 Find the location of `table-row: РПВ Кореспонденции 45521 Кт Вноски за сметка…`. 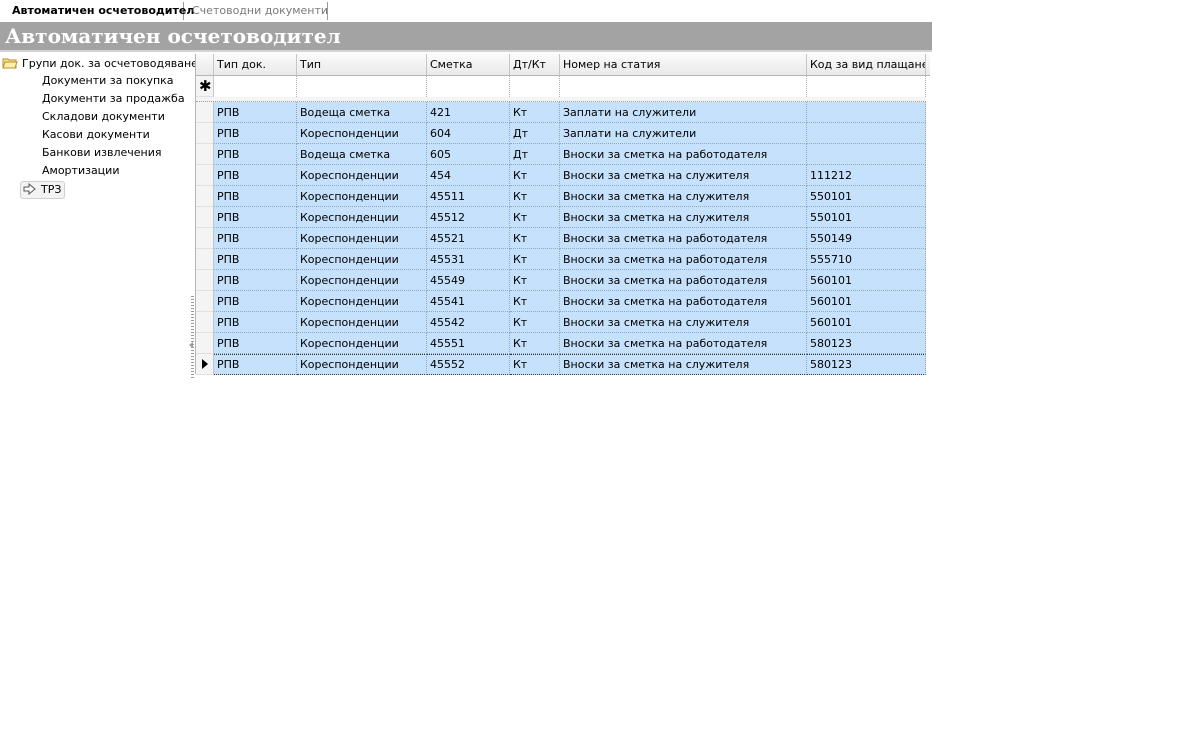

table-row: РПВ Кореспонденции 45521 Кт Вноски за сметка… is located at coordinates (561, 238).